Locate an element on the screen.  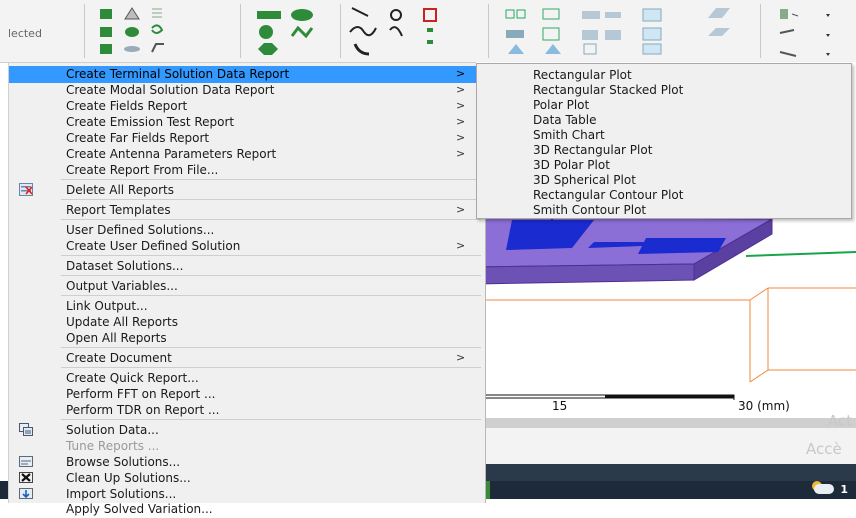
submenu-item-rectangular-stacked-plot: Rectangular Stacked Plot is located at coordinates (608, 90).